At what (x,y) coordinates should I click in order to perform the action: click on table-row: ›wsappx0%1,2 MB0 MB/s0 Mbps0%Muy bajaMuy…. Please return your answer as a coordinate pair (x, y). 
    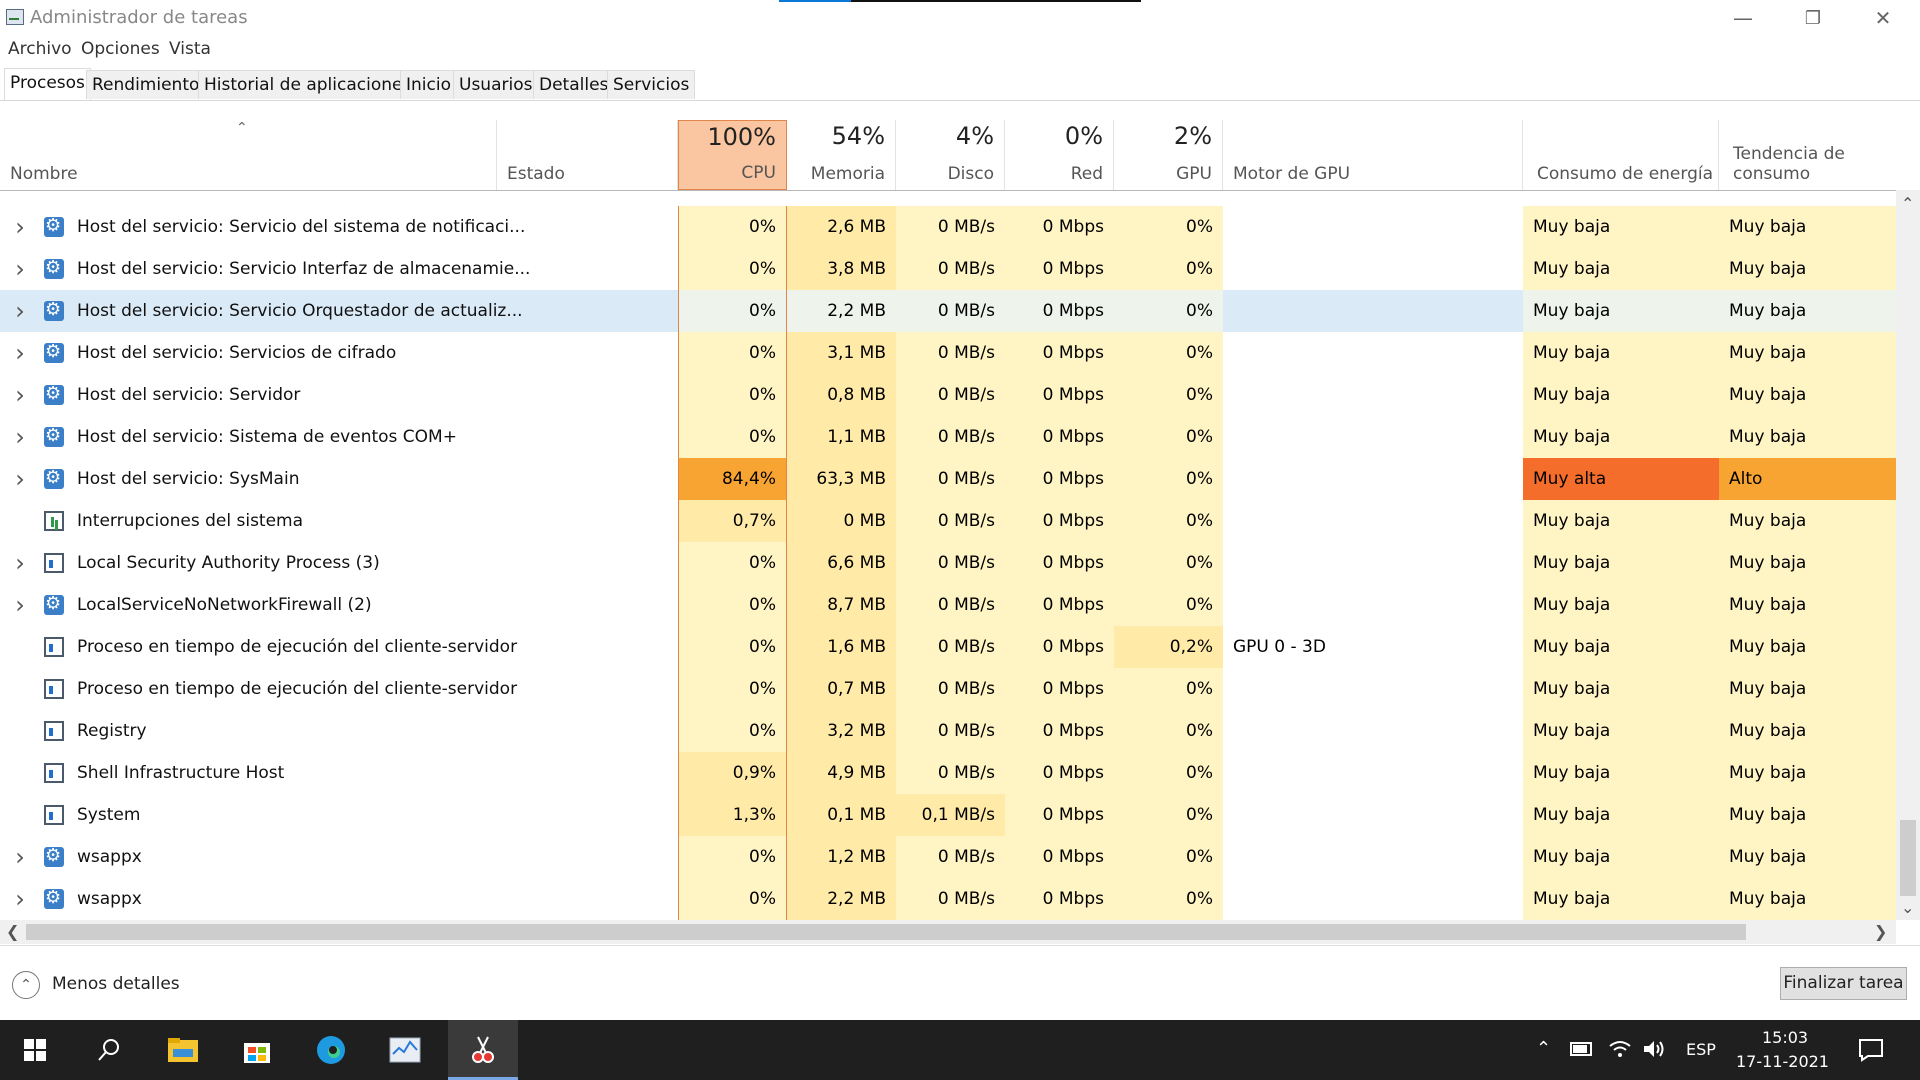
    Looking at the image, I should click on (948, 857).